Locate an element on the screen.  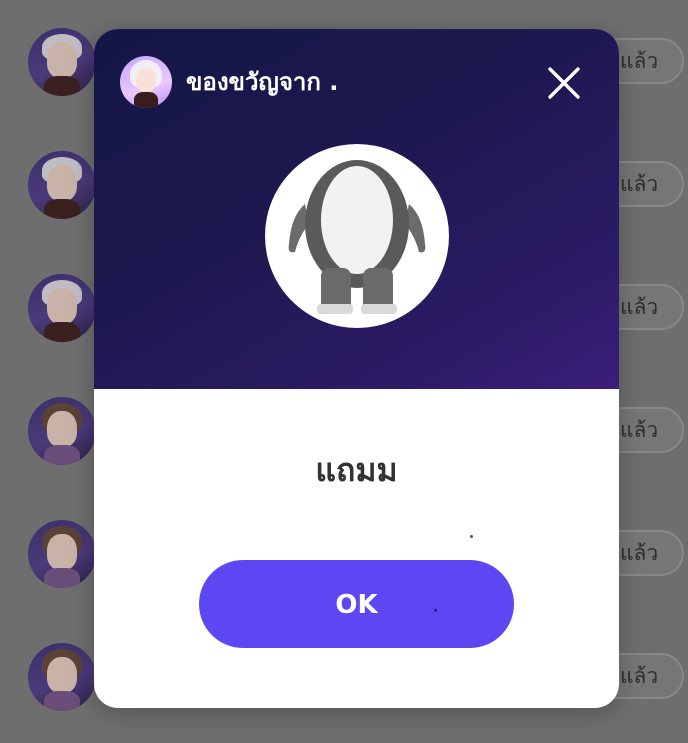
gift-item-image is located at coordinates (357, 236).